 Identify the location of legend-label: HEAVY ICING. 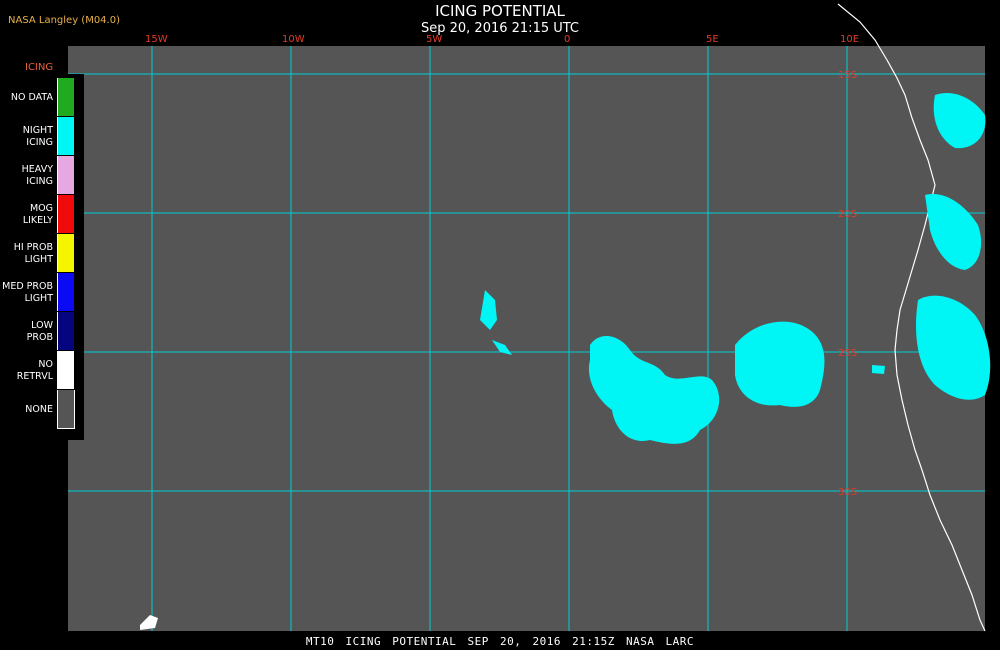
(37, 175).